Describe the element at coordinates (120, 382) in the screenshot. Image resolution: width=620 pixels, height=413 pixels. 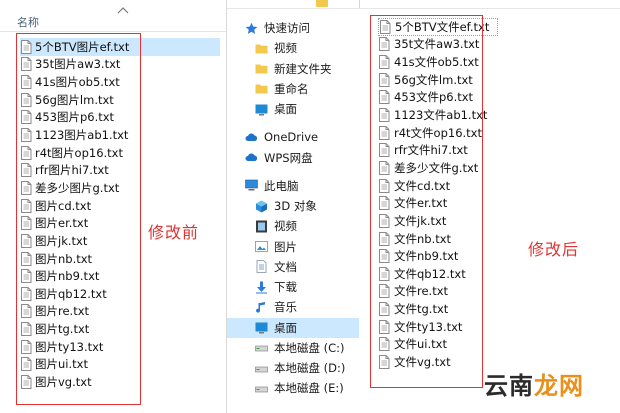
I see `file-row: 图片vg.txt` at that location.